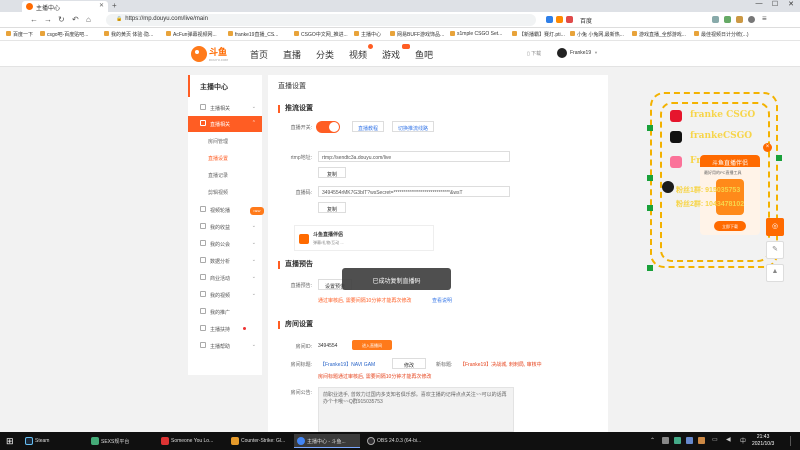 The width and height of the screenshot is (800, 450). What do you see at coordinates (114, 5) in the screenshot?
I see `new-tab-icon: +` at bounding box center [114, 5].